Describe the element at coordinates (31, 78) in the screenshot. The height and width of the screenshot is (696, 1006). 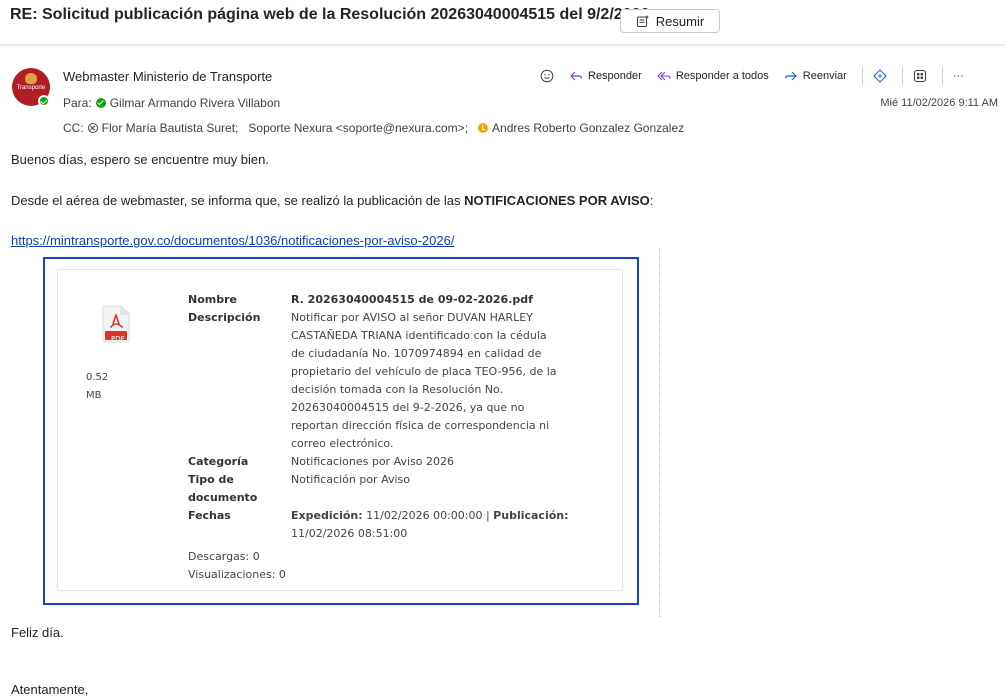
I see `crest-icon` at that location.